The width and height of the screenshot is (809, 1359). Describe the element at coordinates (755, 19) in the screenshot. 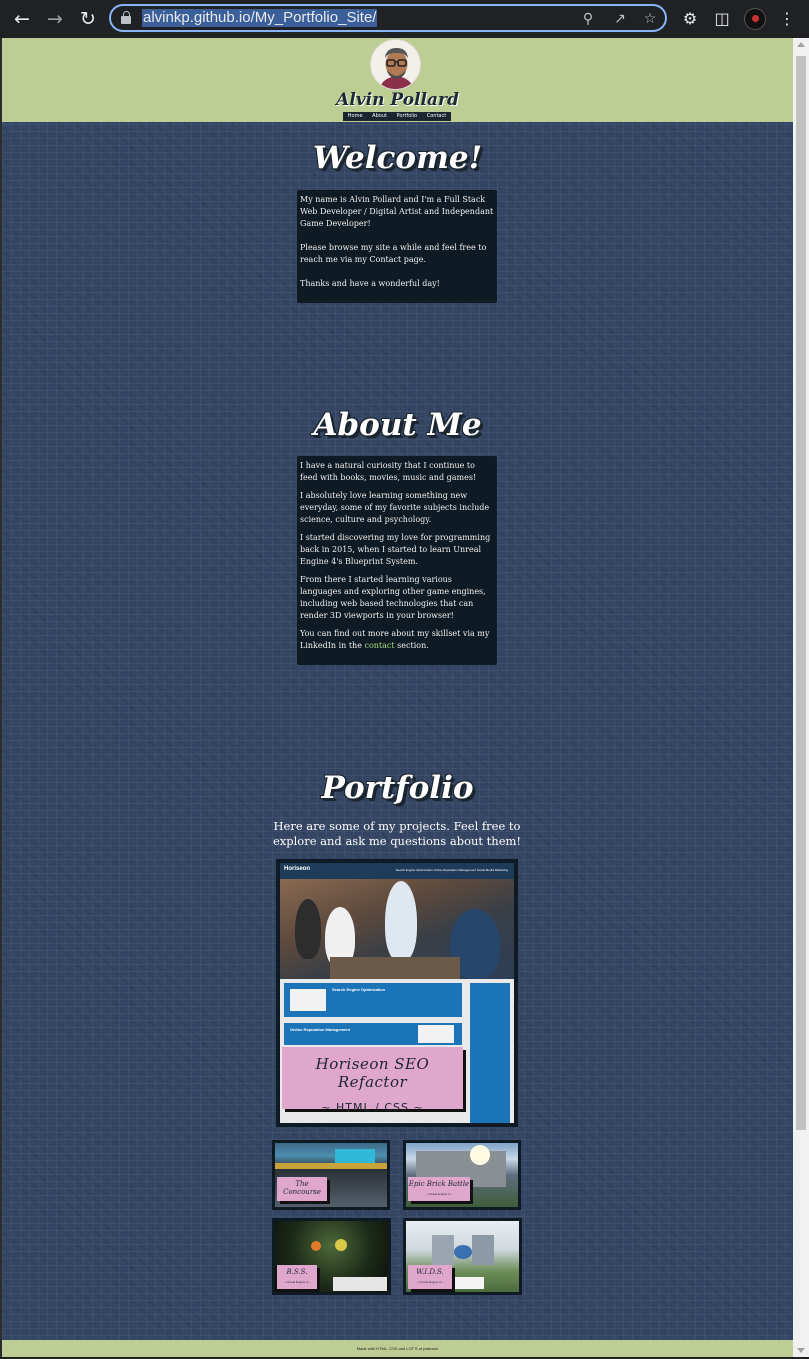

I see `profile-avatar-icon` at that location.